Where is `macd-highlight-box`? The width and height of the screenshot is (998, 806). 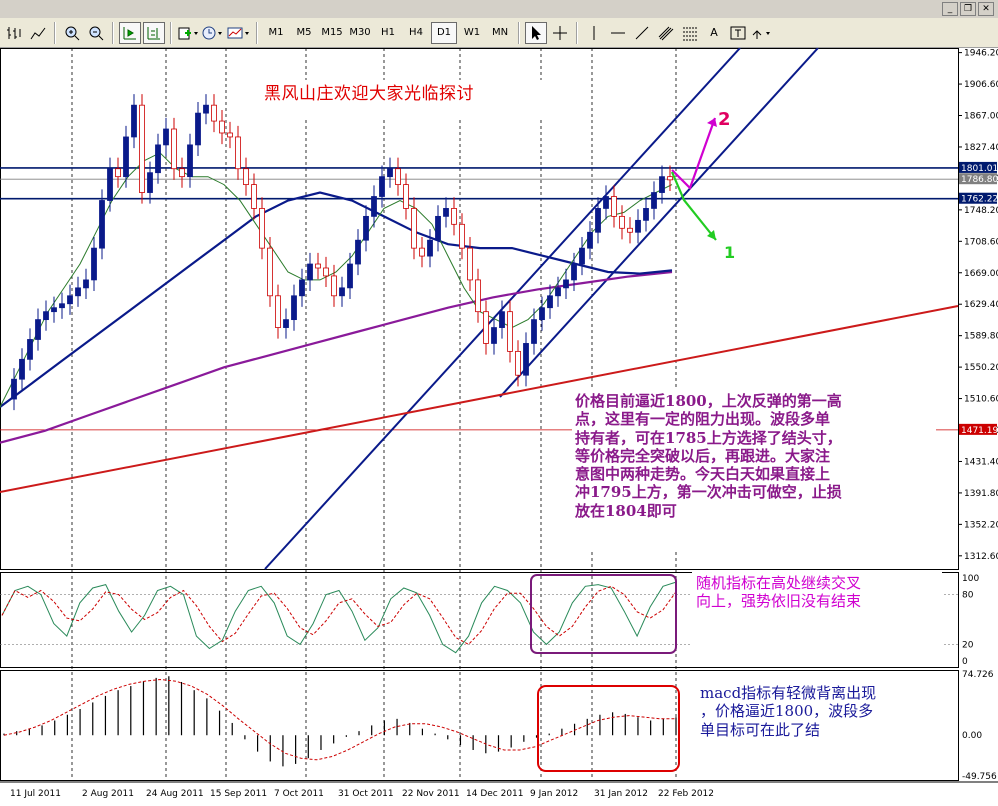
macd-highlight-box is located at coordinates (608, 728).